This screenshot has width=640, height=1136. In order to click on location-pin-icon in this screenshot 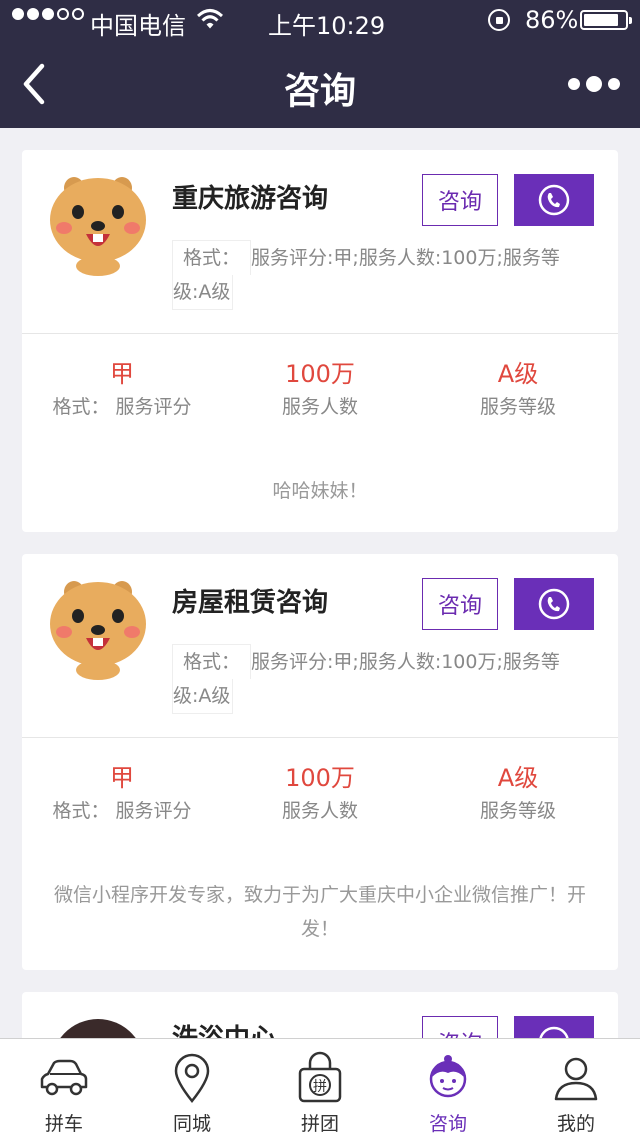, I will do `click(192, 1078)`.